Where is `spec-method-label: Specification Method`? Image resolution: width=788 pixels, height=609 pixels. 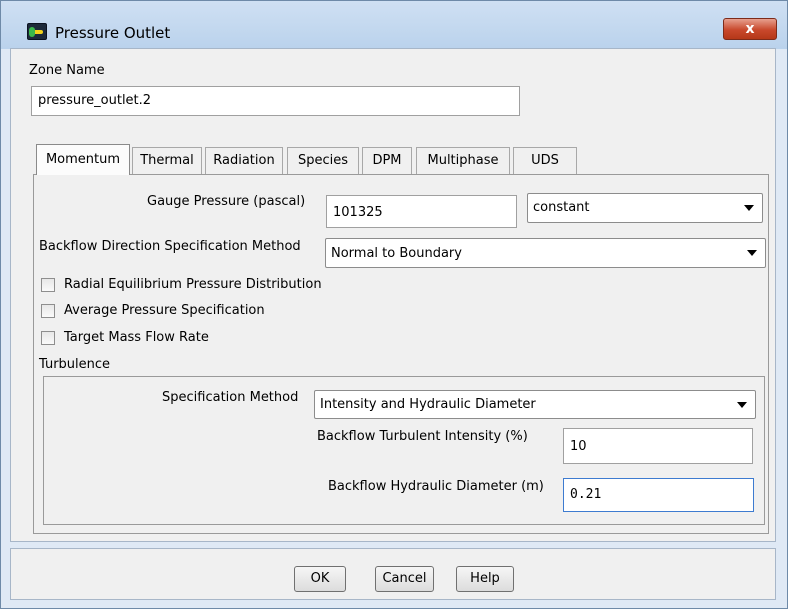
spec-method-label: Specification Method is located at coordinates (230, 397).